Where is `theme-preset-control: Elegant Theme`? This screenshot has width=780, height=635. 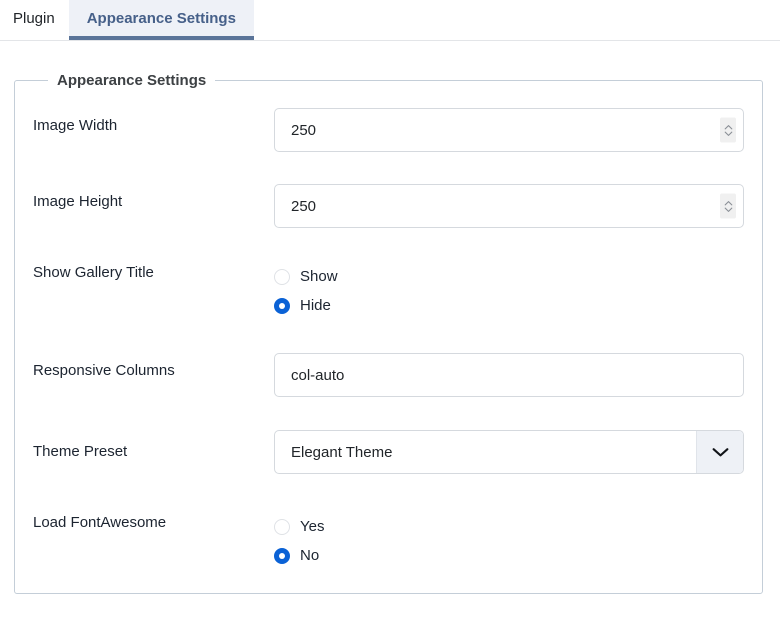 theme-preset-control: Elegant Theme is located at coordinates (509, 452).